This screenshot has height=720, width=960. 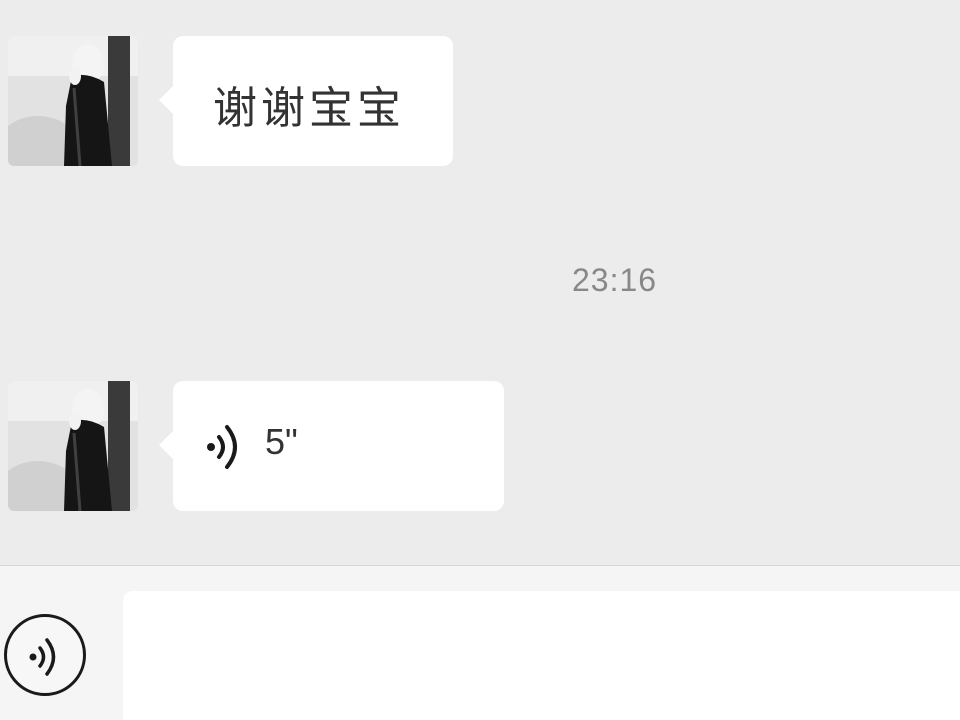 I want to click on message-timestamp: 23:16, so click(x=615, y=280).